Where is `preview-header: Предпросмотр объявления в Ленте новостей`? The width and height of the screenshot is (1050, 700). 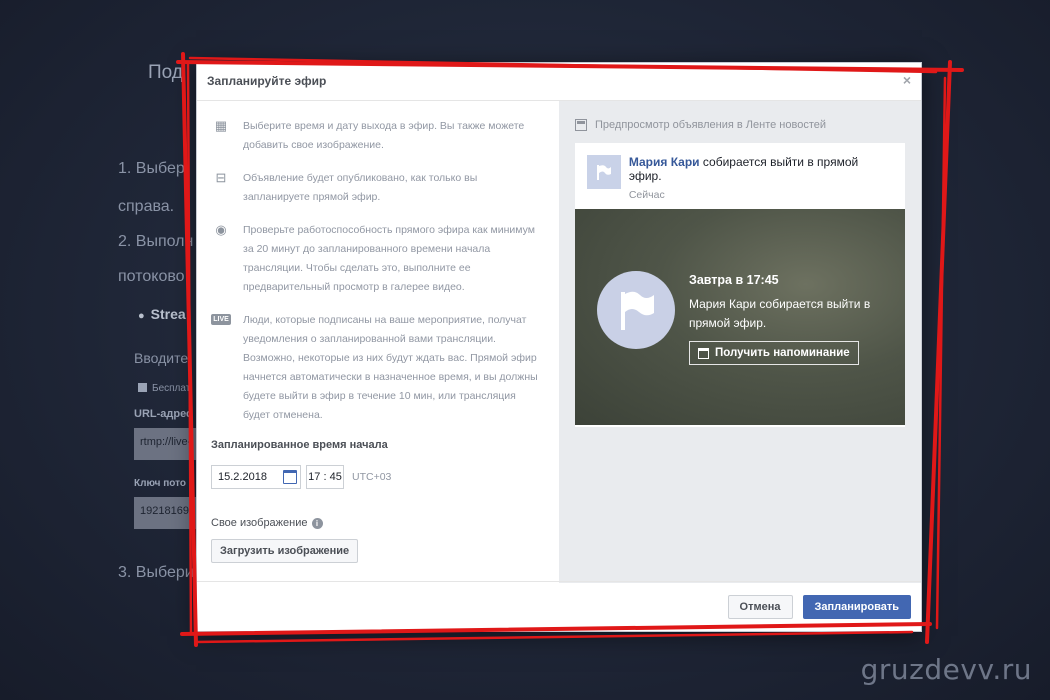 preview-header: Предпросмотр объявления в Ленте новостей is located at coordinates (740, 125).